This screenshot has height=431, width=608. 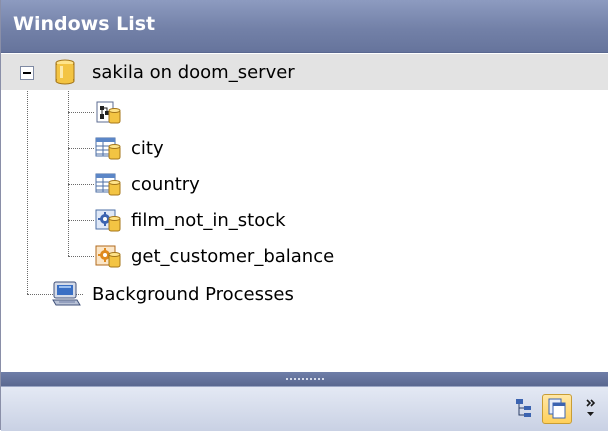 What do you see at coordinates (208, 220) in the screenshot?
I see `tree-item-label: film_not_in_stock` at bounding box center [208, 220].